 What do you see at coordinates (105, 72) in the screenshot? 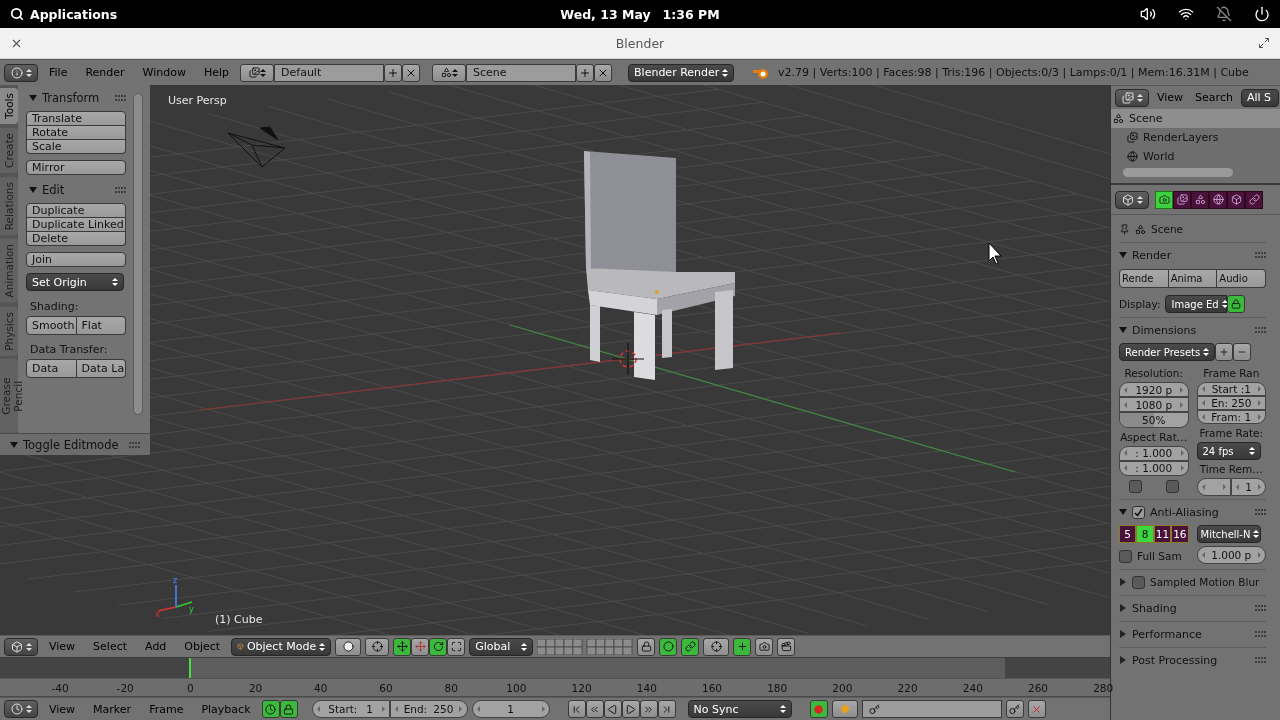
I see `menu-item: Render` at bounding box center [105, 72].